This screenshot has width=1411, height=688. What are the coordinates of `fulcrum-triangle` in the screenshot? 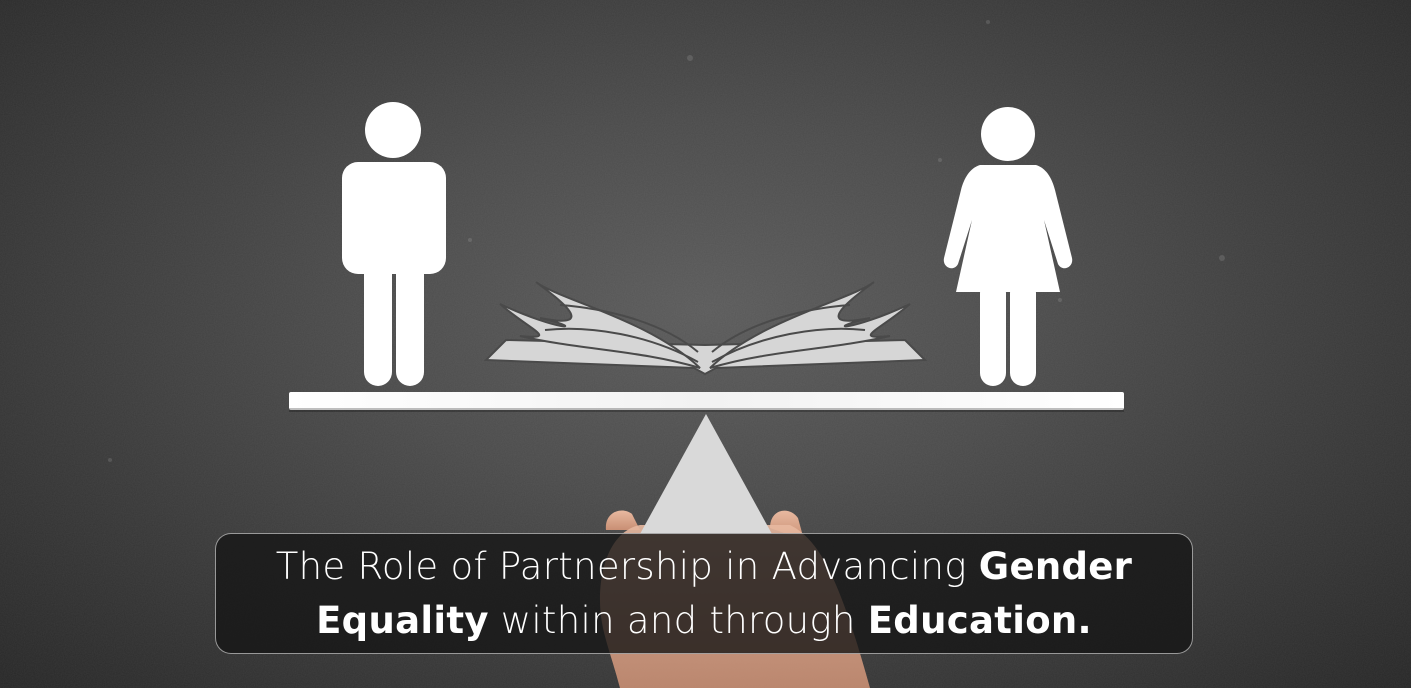 It's located at (706, 474).